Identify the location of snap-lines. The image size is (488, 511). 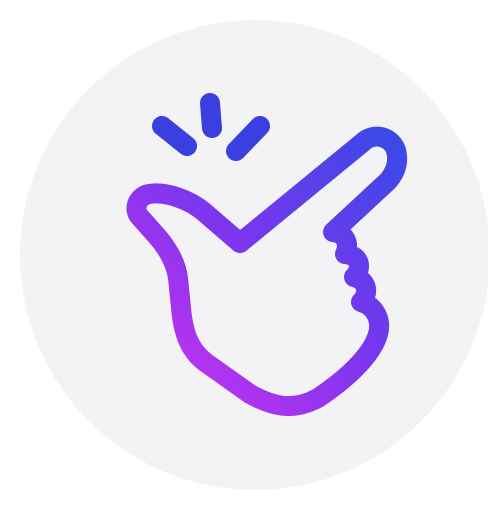
(211, 127).